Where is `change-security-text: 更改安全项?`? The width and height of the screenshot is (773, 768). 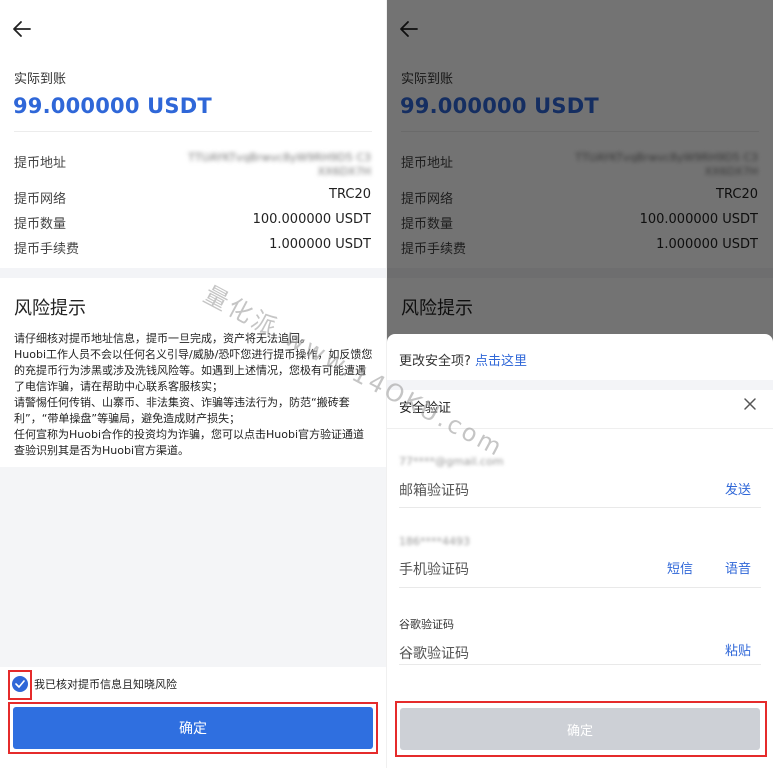
change-security-text: 更改安全项? is located at coordinates (435, 361).